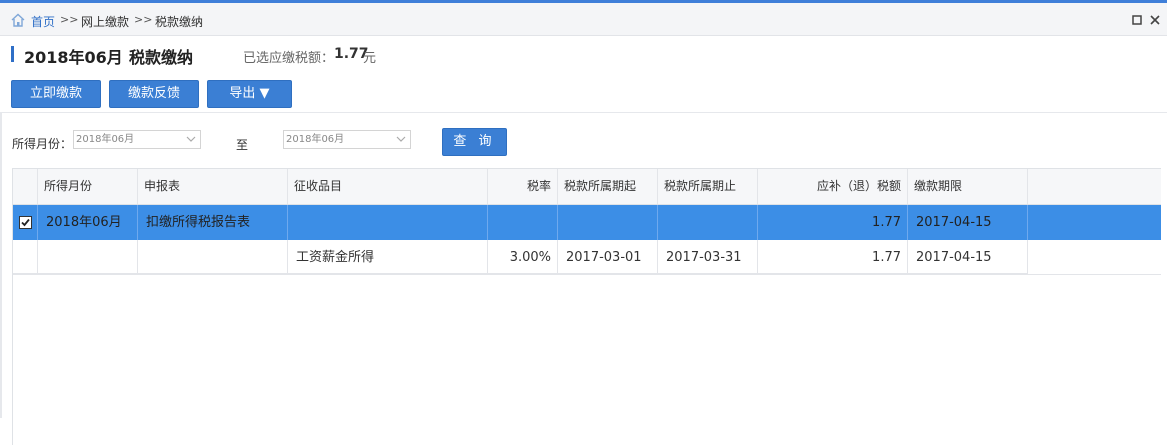 The image size is (1167, 445). Describe the element at coordinates (18, 20) in the screenshot. I see `home-icon` at that location.